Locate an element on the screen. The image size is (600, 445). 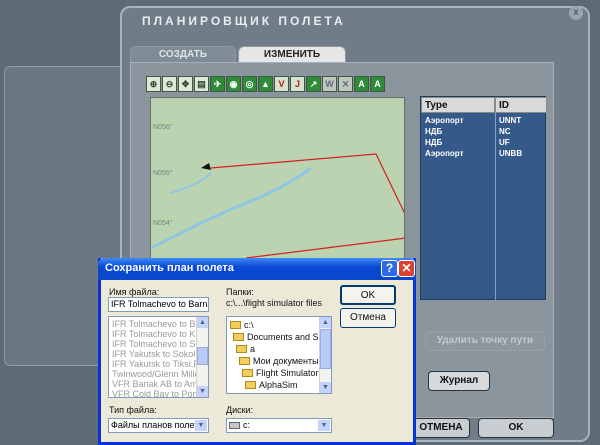
table-row: НДБ NC is located at coordinates (484, 131).